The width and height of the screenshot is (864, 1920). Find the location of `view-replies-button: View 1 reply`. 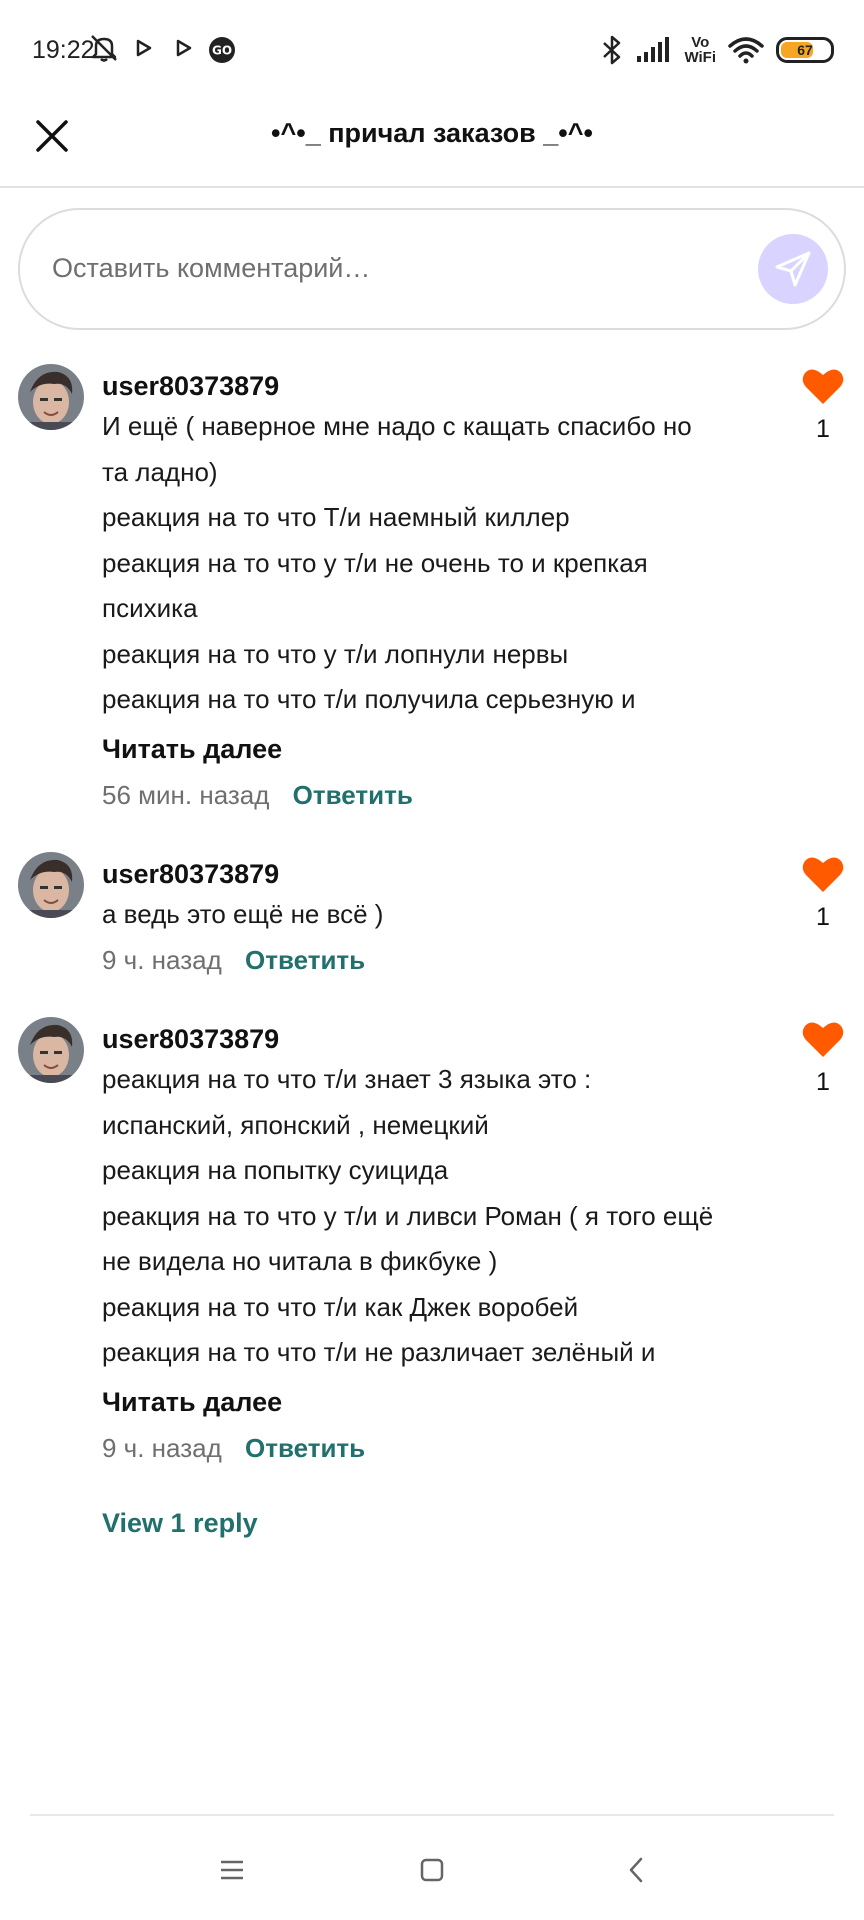

view-replies-button: View 1 reply is located at coordinates (180, 1523).